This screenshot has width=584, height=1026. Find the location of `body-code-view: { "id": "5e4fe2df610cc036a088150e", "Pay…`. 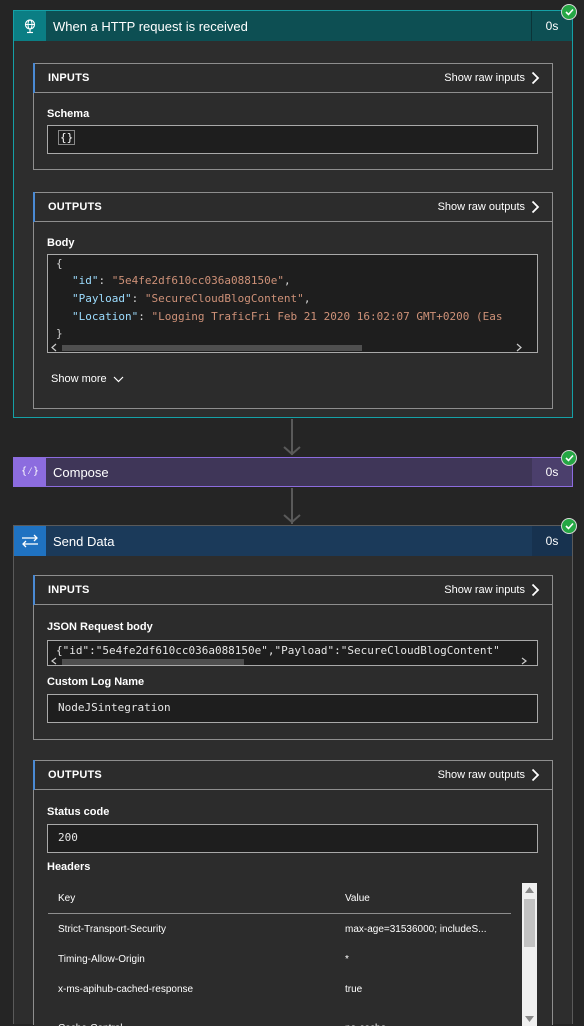

body-code-view: { "id": "5e4fe2df610cc036a088150e", "Pay… is located at coordinates (292, 303).